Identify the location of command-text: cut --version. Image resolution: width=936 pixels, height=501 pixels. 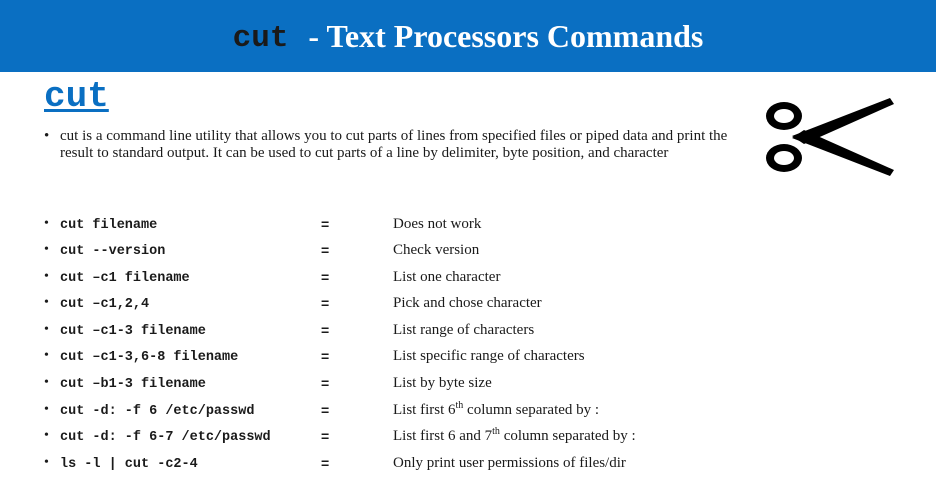
(113, 251).